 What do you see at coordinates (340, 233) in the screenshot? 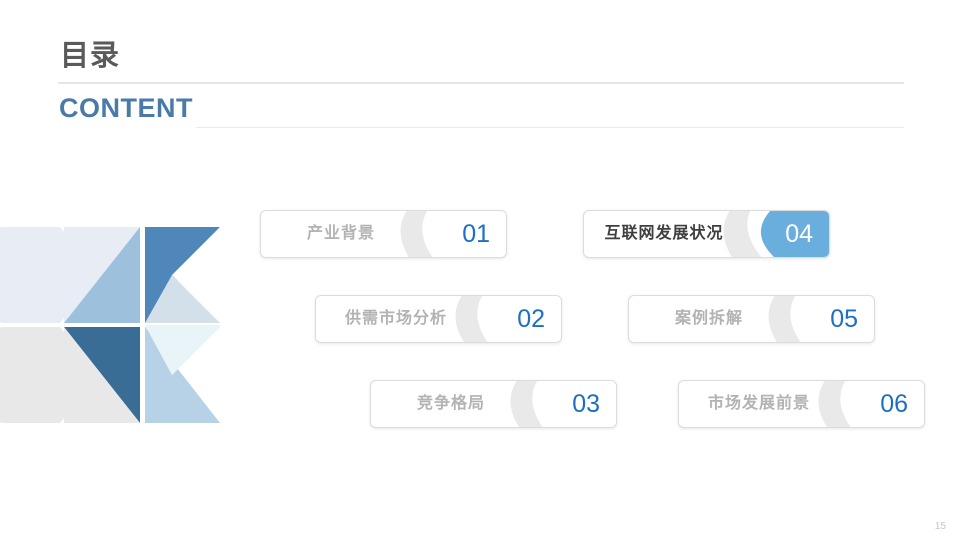
I see `card-label: 产业背景` at bounding box center [340, 233].